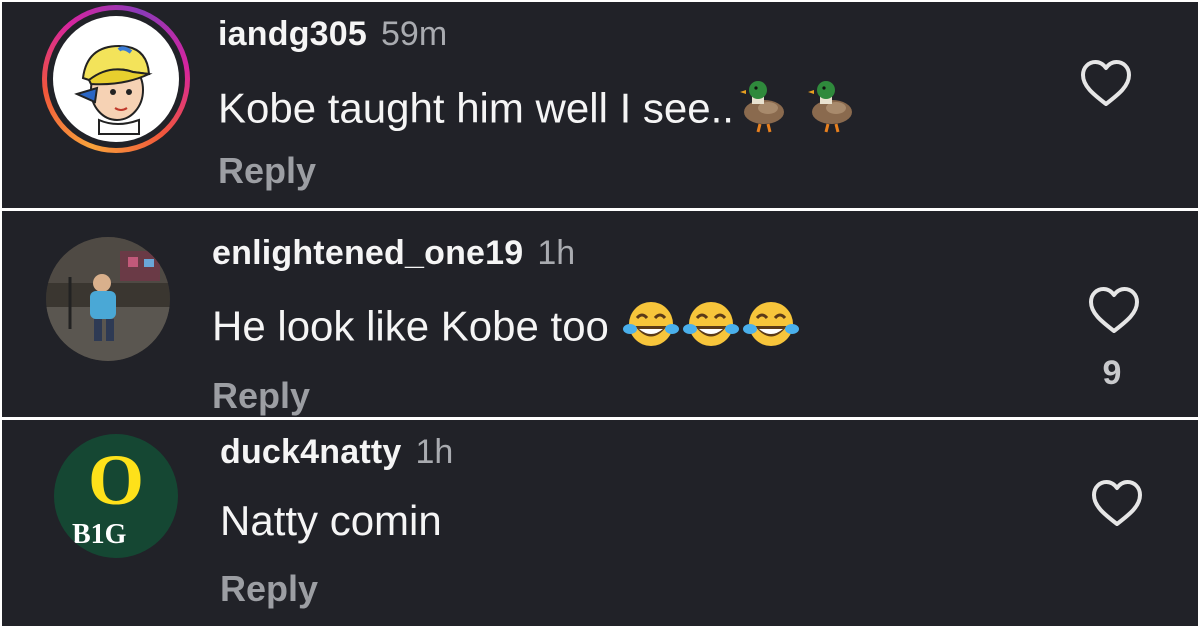  I want to click on timestamp: 59m, so click(414, 34).